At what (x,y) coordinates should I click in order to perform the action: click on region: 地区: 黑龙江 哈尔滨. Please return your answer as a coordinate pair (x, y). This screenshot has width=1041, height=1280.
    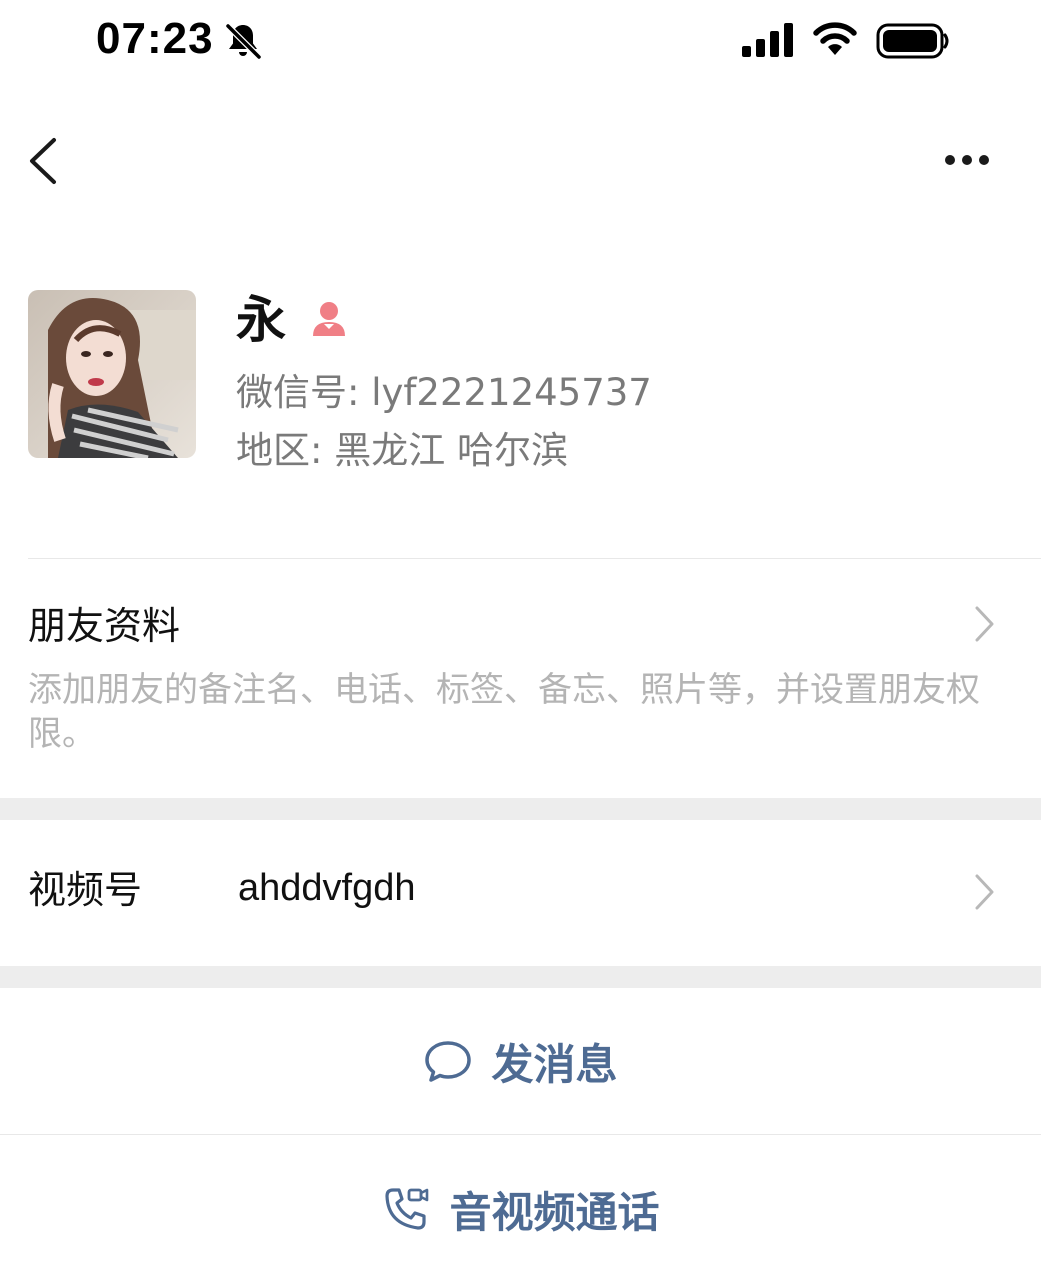
    Looking at the image, I should click on (402, 450).